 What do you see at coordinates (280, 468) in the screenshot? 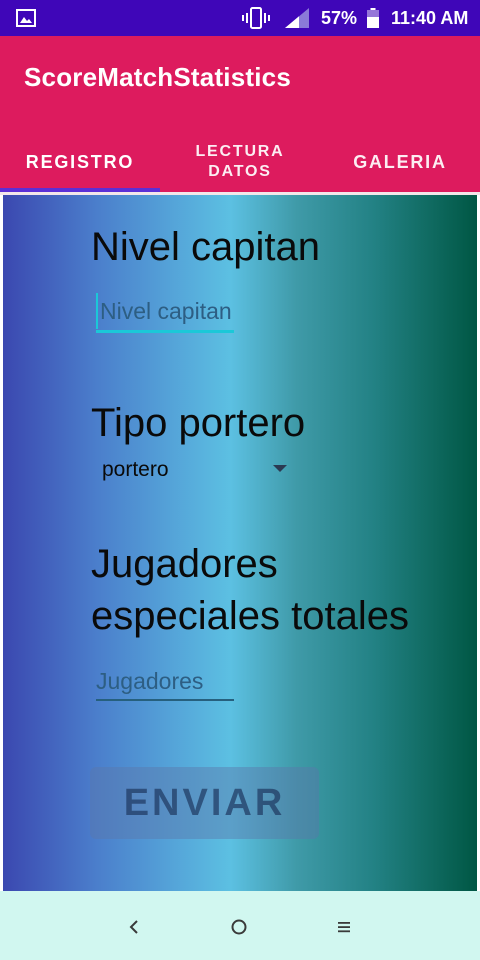
I see `dropdown-arrow-icon` at bounding box center [280, 468].